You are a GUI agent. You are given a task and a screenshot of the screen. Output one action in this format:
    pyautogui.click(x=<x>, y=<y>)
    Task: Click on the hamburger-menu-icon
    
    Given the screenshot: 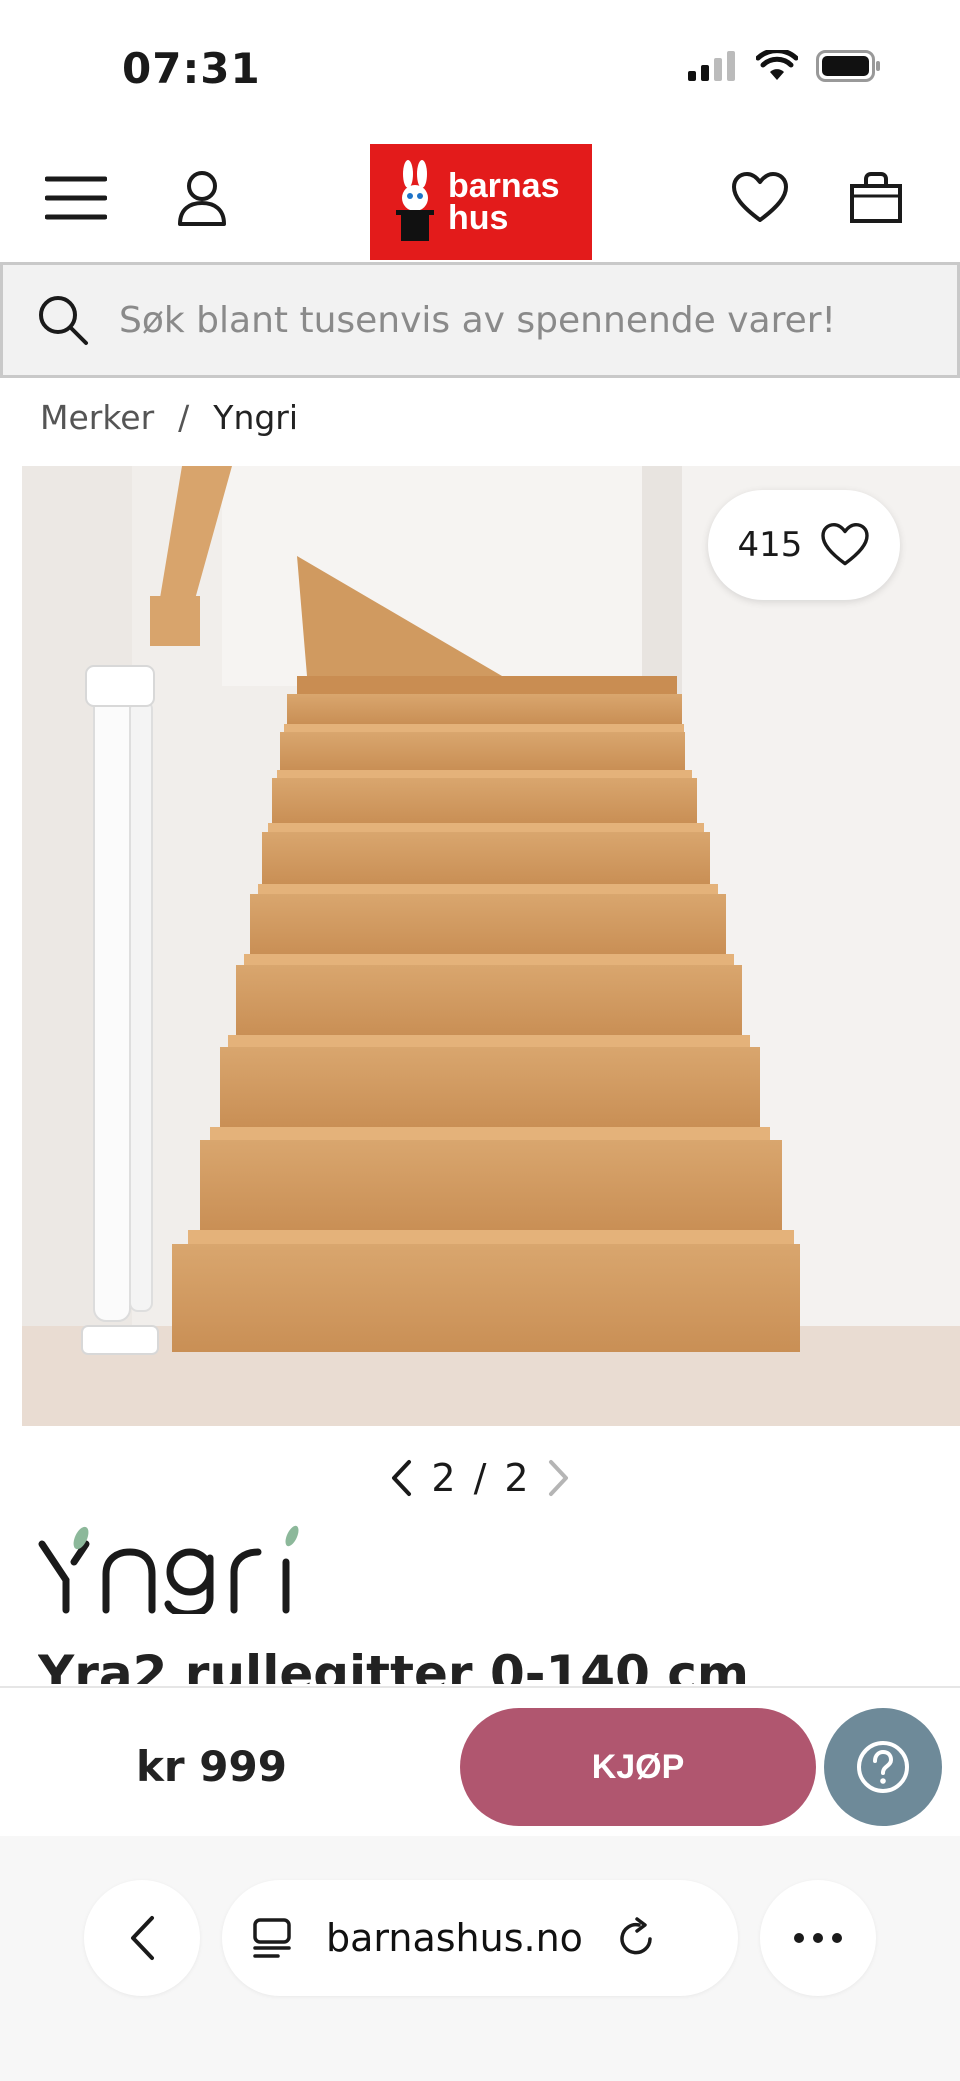 What is the action you would take?
    pyautogui.click(x=76, y=198)
    